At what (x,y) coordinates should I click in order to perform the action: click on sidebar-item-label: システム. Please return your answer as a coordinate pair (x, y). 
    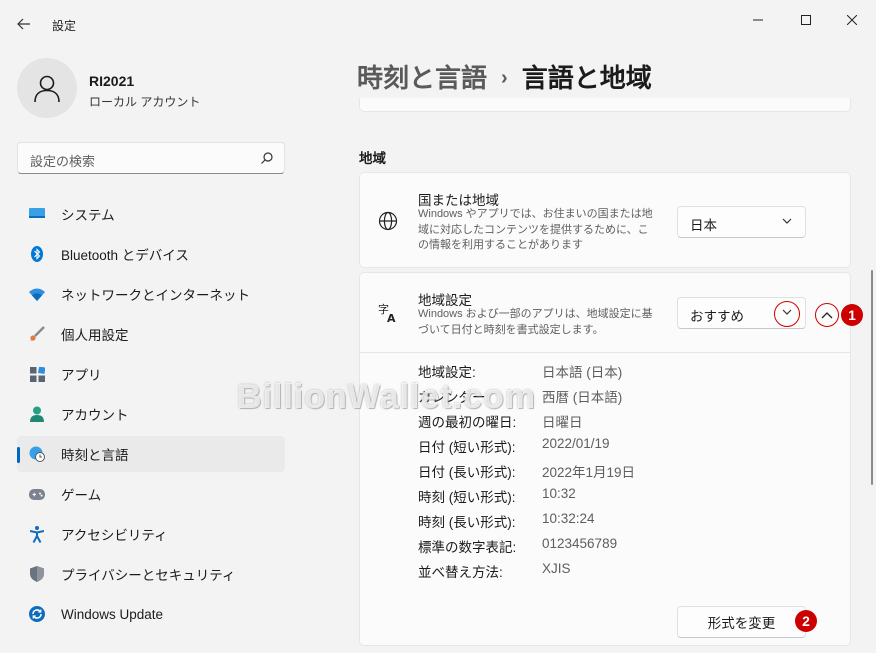
    Looking at the image, I should click on (88, 215).